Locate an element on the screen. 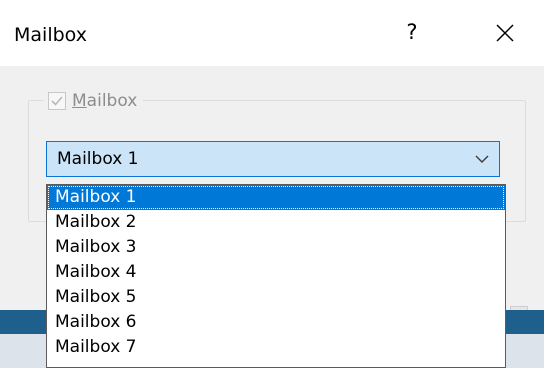 This screenshot has height=368, width=544. combobox-value: Mailbox 1 is located at coordinates (98, 159).